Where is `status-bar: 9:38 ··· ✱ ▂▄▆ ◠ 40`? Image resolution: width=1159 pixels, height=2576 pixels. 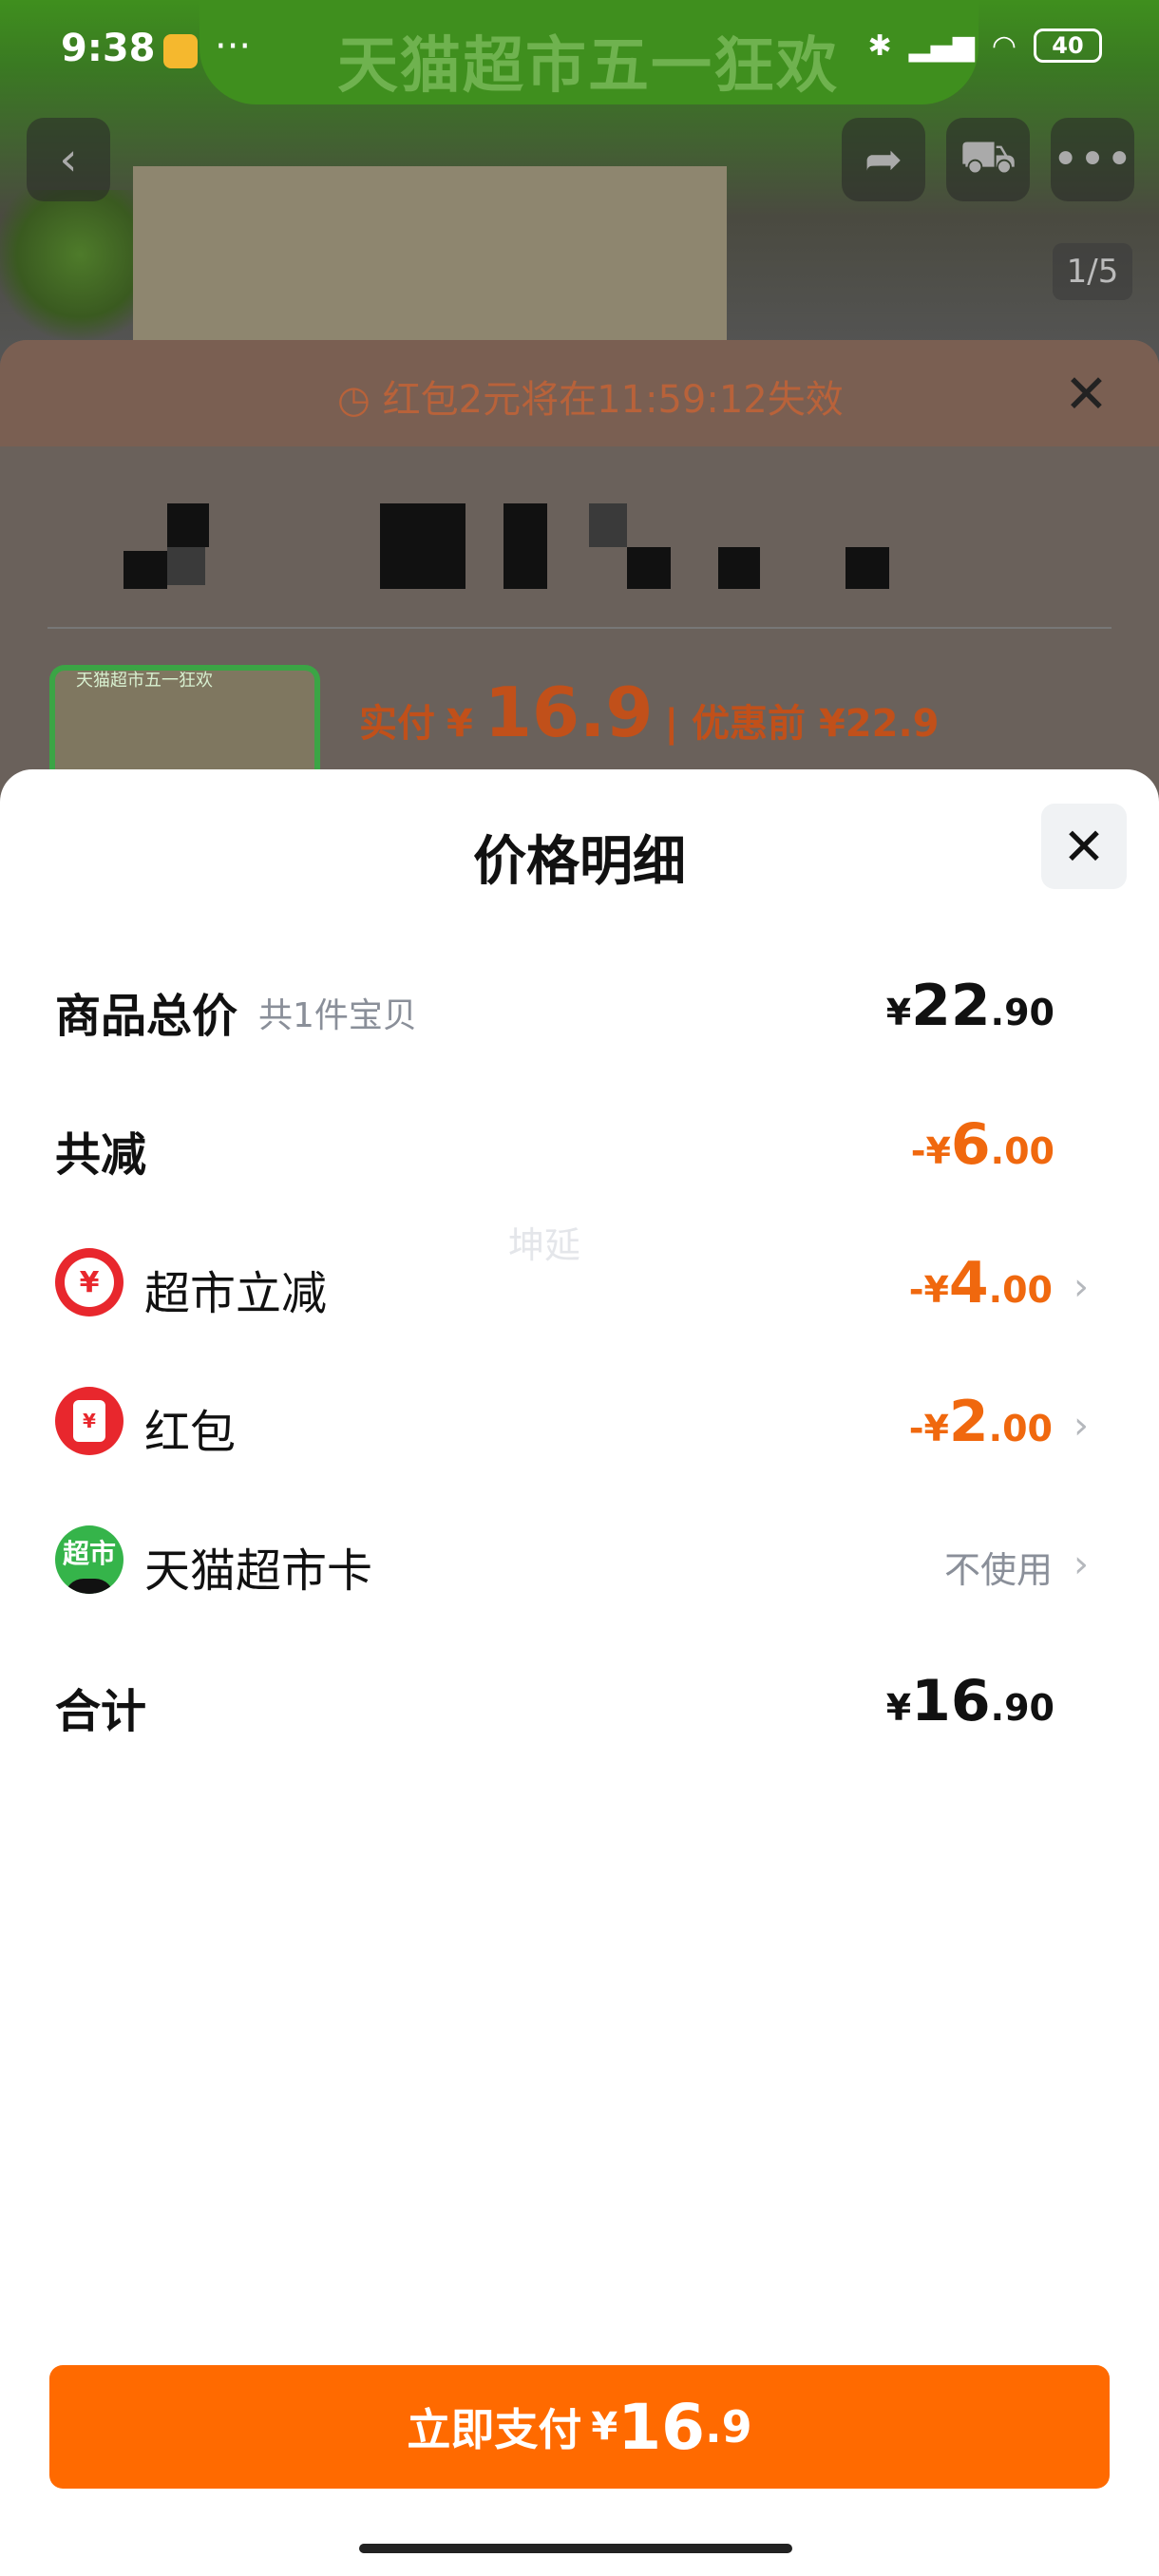
status-bar: 9:38 ··· ✱ ▂▄▆ ◠ 40 is located at coordinates (579, 50).